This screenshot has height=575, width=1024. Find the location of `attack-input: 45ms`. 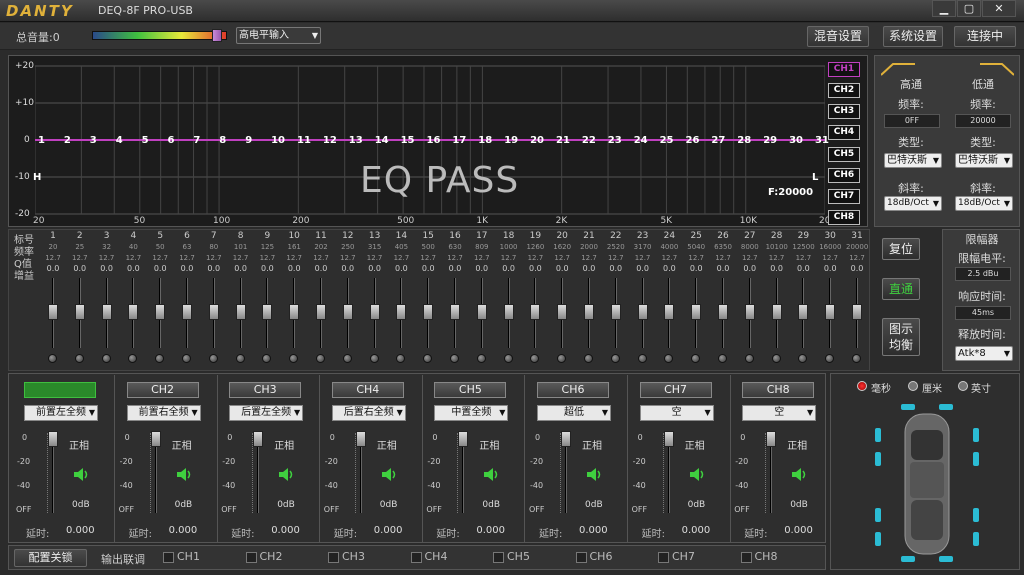

attack-input: 45ms is located at coordinates (983, 313).